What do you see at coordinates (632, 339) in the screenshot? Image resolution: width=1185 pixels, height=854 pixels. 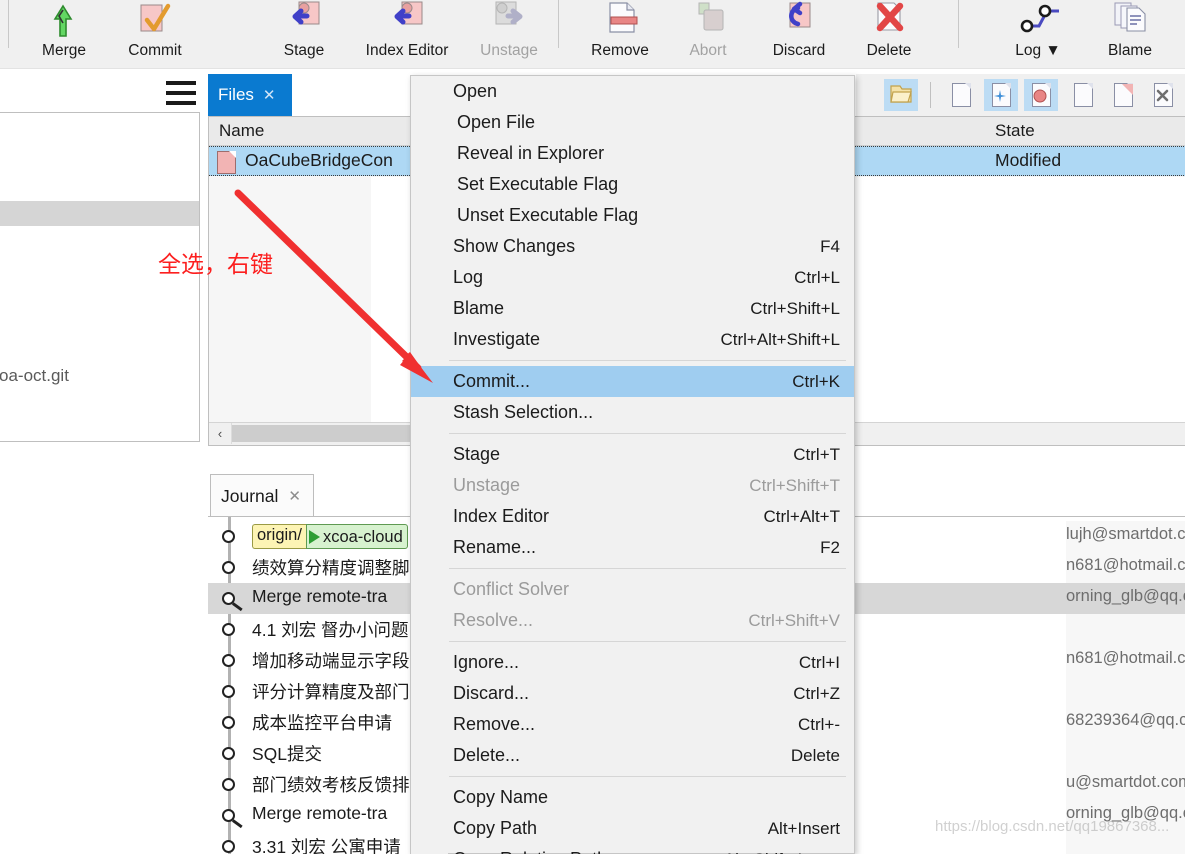 I see `menu-item-investigate: Investigate Ctrl+Alt+Shift+L` at bounding box center [632, 339].